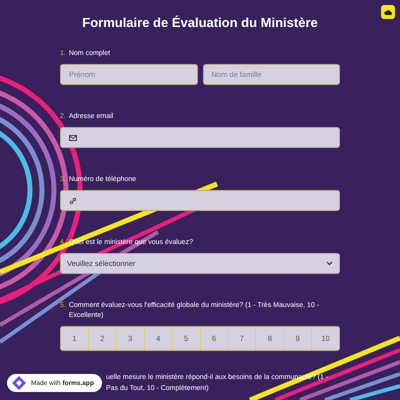 The height and width of the screenshot is (400, 400). I want to click on envelope-icon, so click(73, 137).